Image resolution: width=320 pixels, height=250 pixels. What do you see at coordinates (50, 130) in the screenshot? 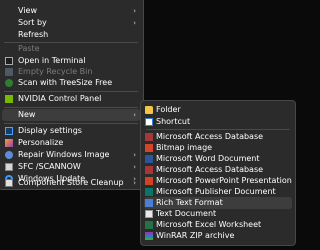
I see `menu-item-label: Display settings` at bounding box center [50, 130].